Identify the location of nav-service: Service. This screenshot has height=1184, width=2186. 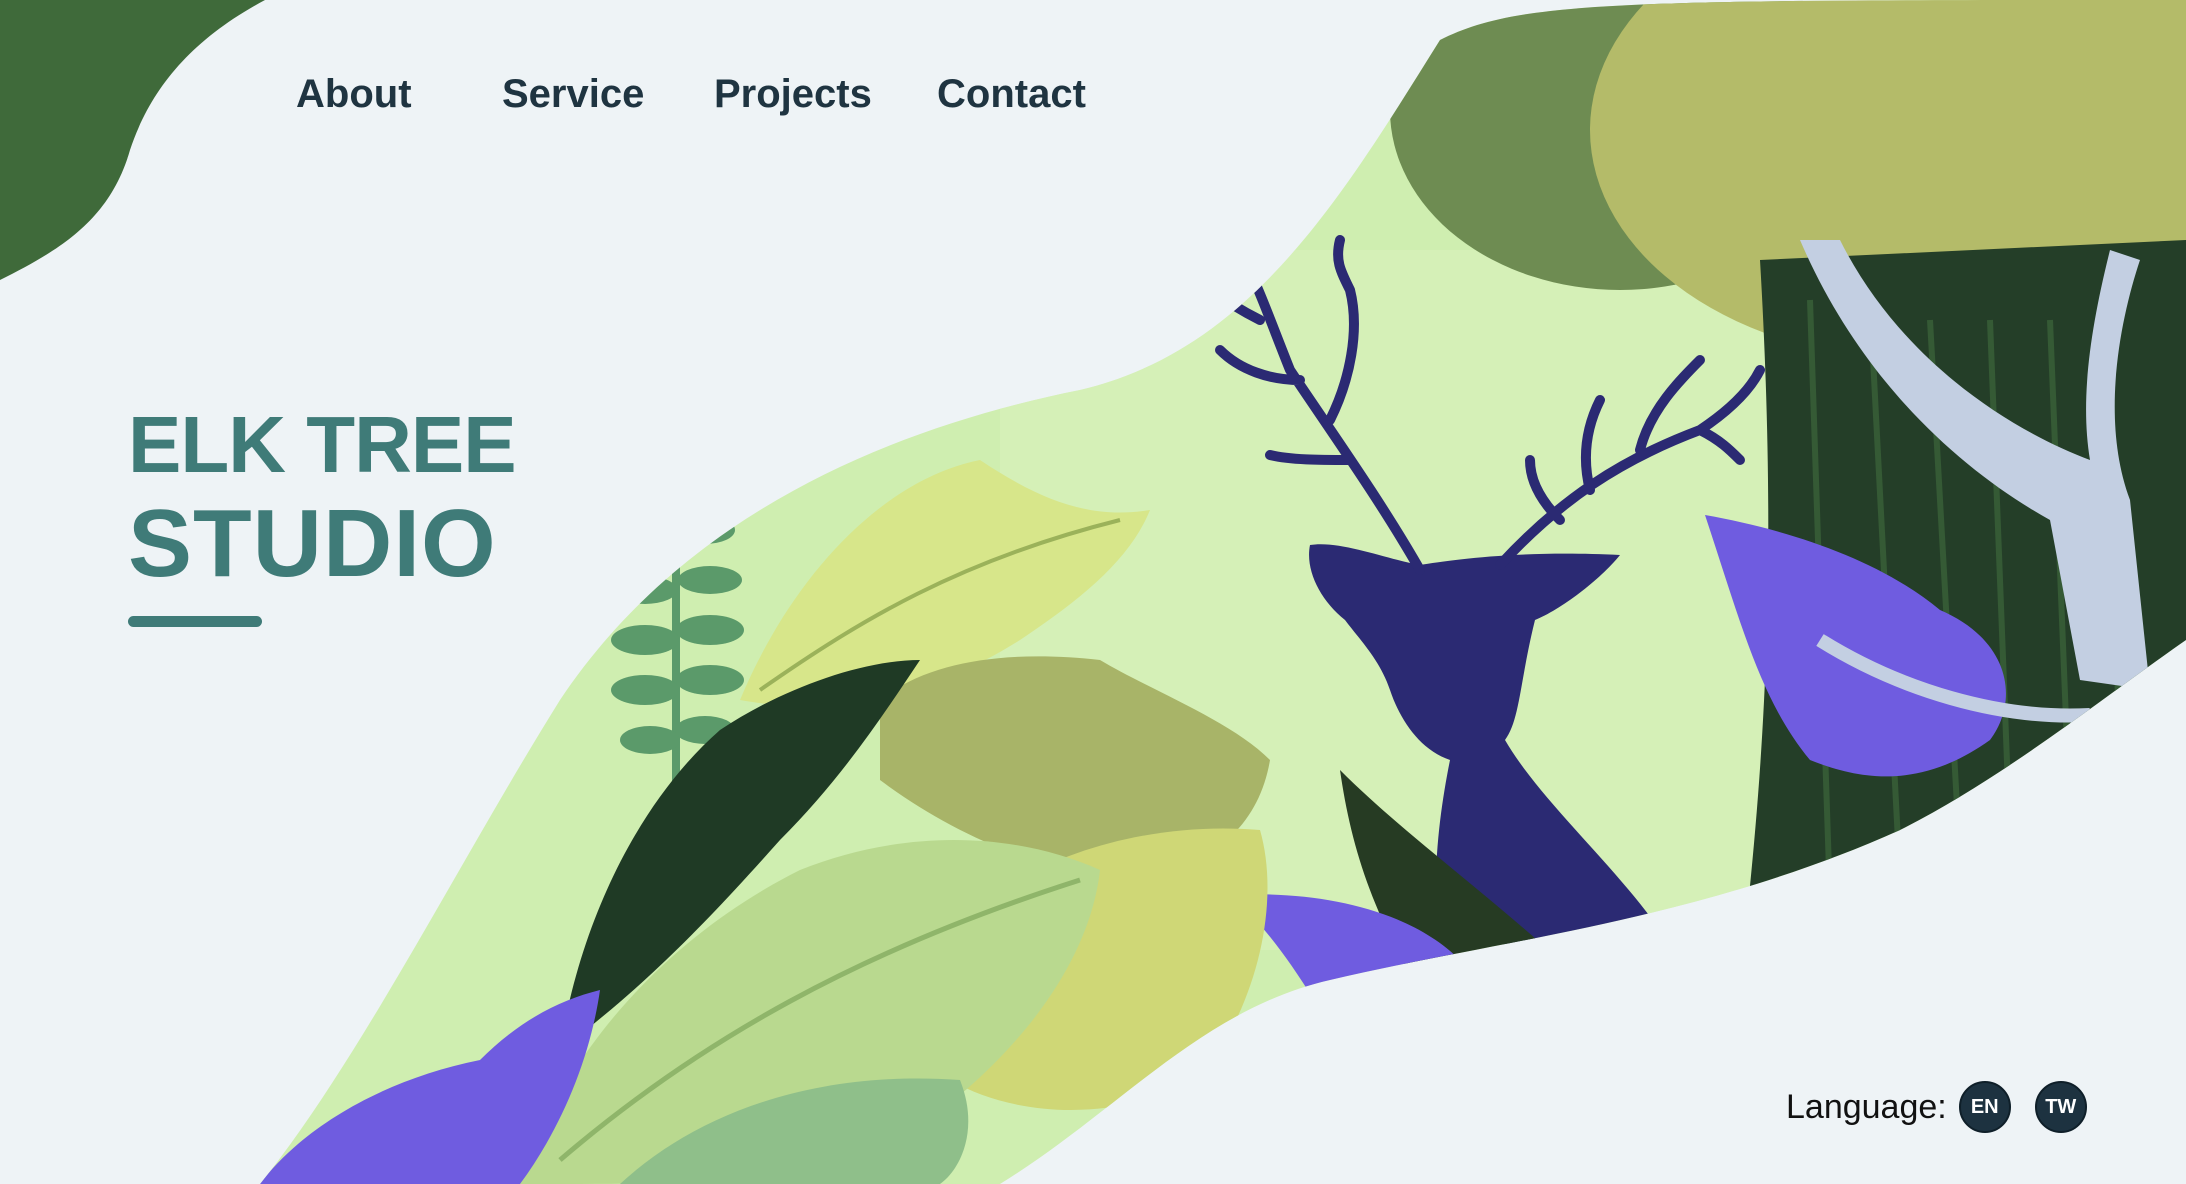
(573, 94).